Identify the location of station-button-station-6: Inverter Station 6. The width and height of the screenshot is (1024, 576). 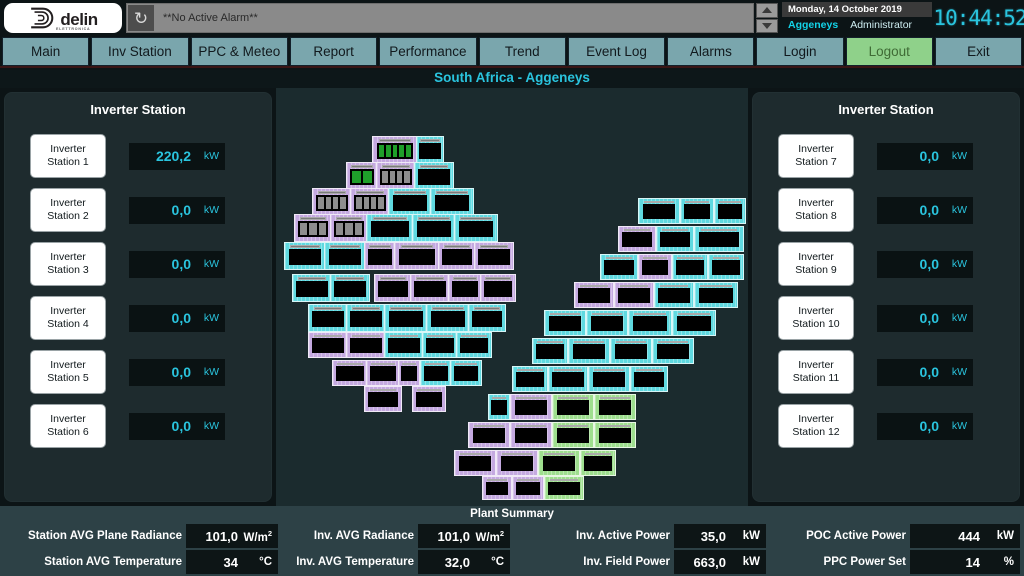
(68, 426).